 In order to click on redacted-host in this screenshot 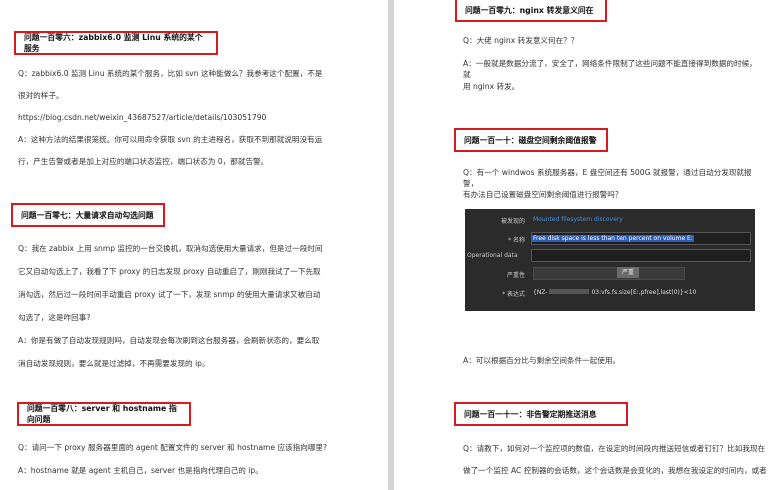, I will do `click(569, 291)`.